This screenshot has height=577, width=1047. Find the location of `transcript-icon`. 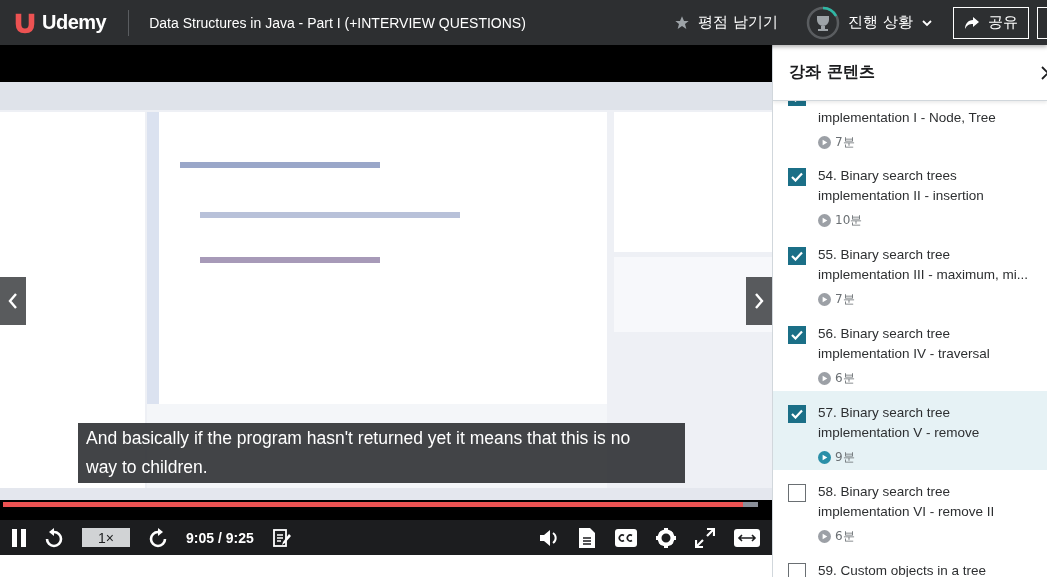

transcript-icon is located at coordinates (587, 537).